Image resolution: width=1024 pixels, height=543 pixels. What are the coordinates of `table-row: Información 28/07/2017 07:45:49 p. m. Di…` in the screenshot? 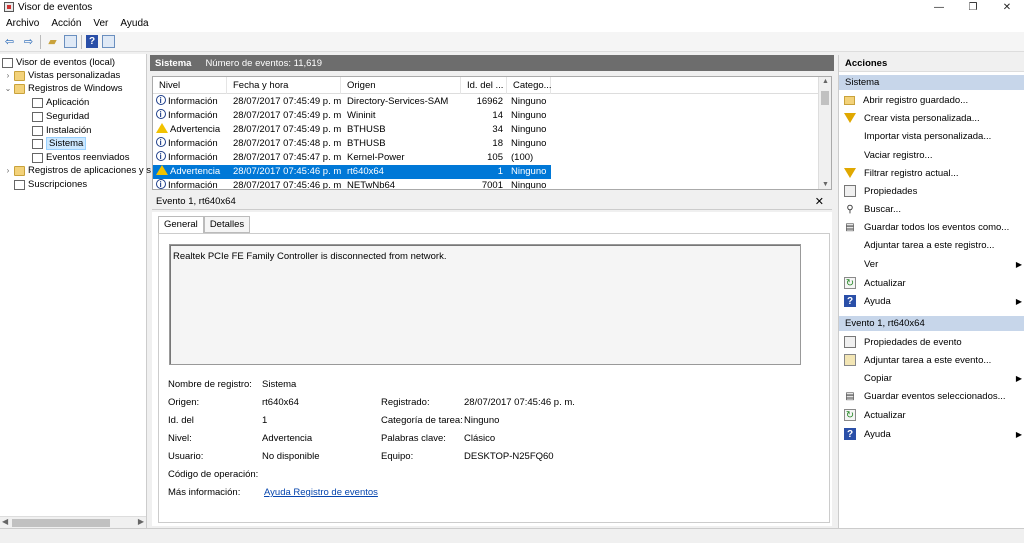 It's located at (486, 102).